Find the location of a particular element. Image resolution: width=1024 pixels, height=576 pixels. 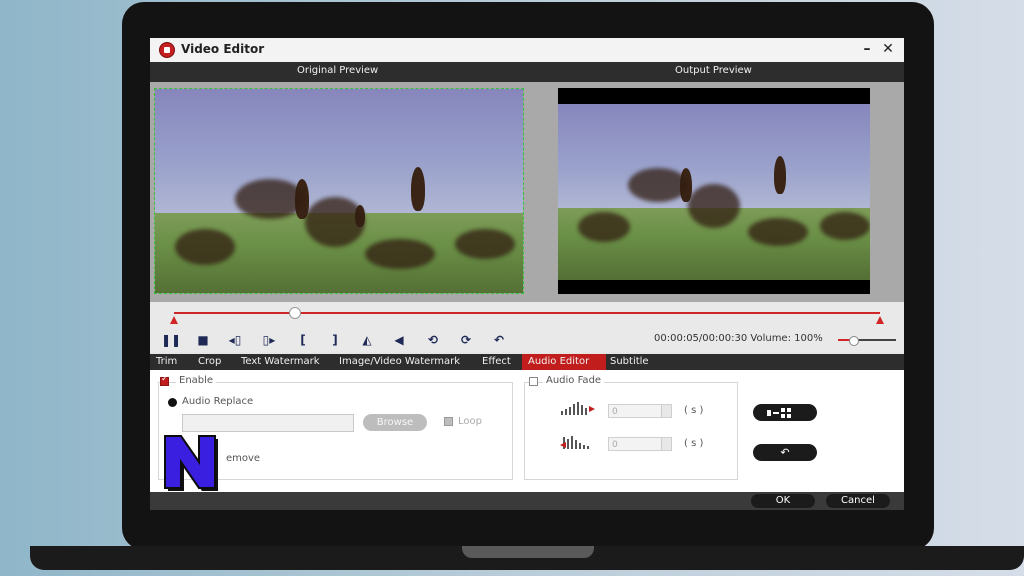

prev-frame-icon: ◂▯ is located at coordinates (235, 340).